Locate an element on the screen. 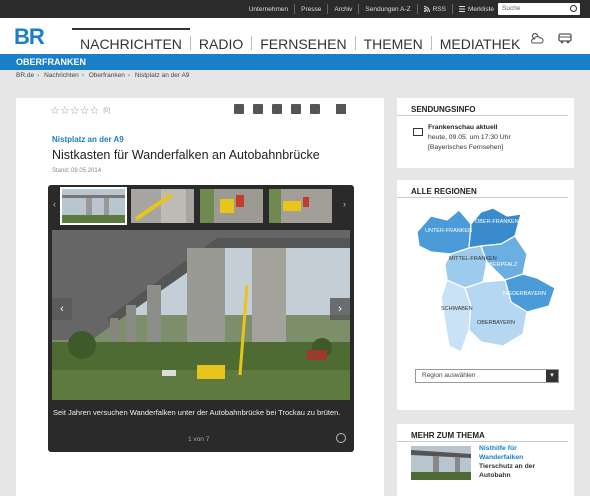  traffic-icon is located at coordinates (565, 38).